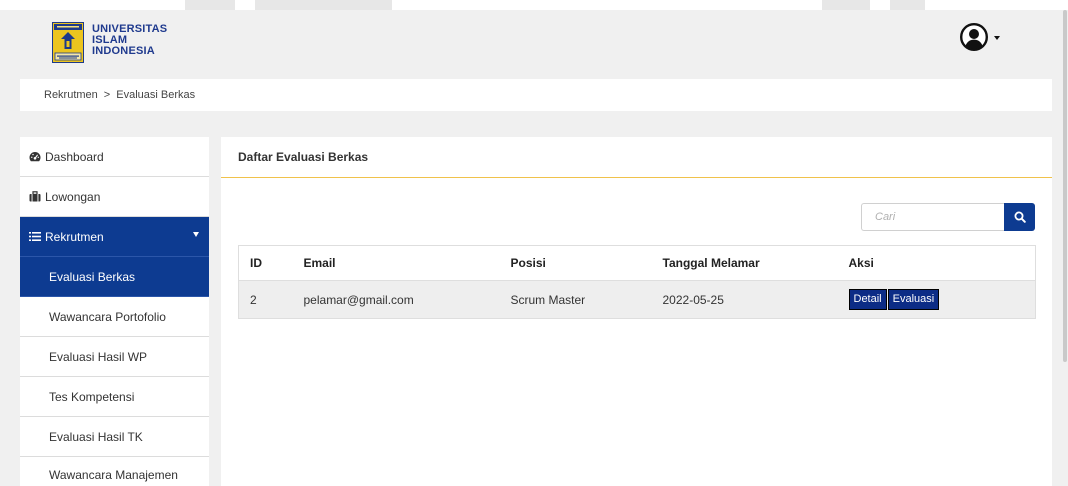 The image size is (1068, 486). Describe the element at coordinates (396, 299) in the screenshot. I see `cell-email: pelamar@gmail.com` at that location.